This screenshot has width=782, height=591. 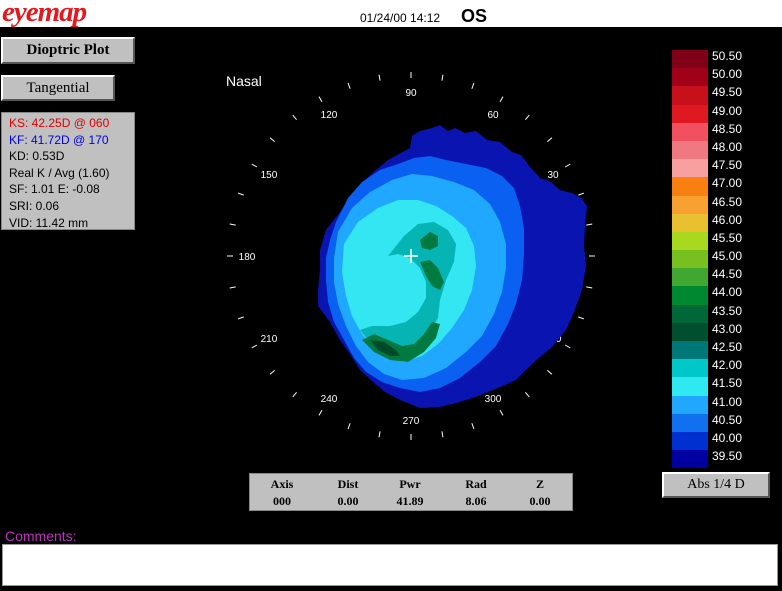 I want to click on readout-value-pwr: 41.89, so click(x=410, y=501).